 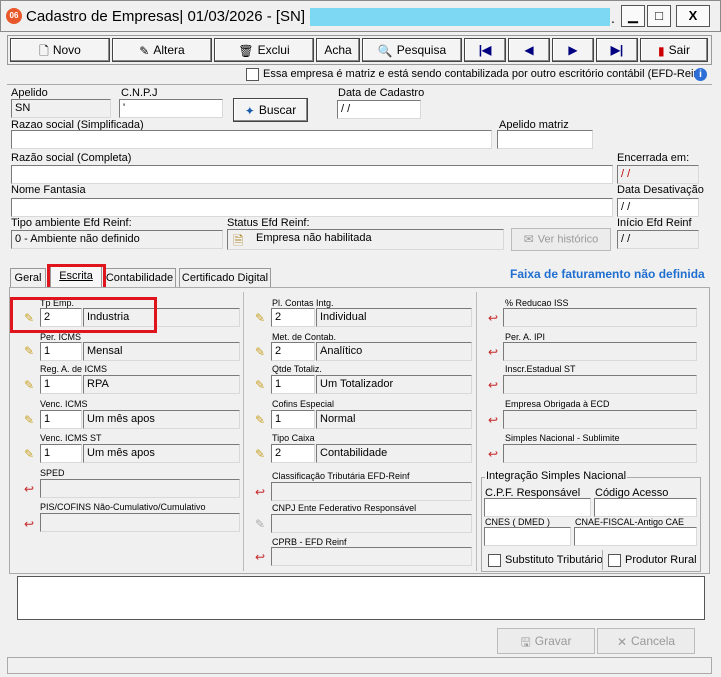 What do you see at coordinates (293, 419) in the screenshot?
I see `cofins-code: 1` at bounding box center [293, 419].